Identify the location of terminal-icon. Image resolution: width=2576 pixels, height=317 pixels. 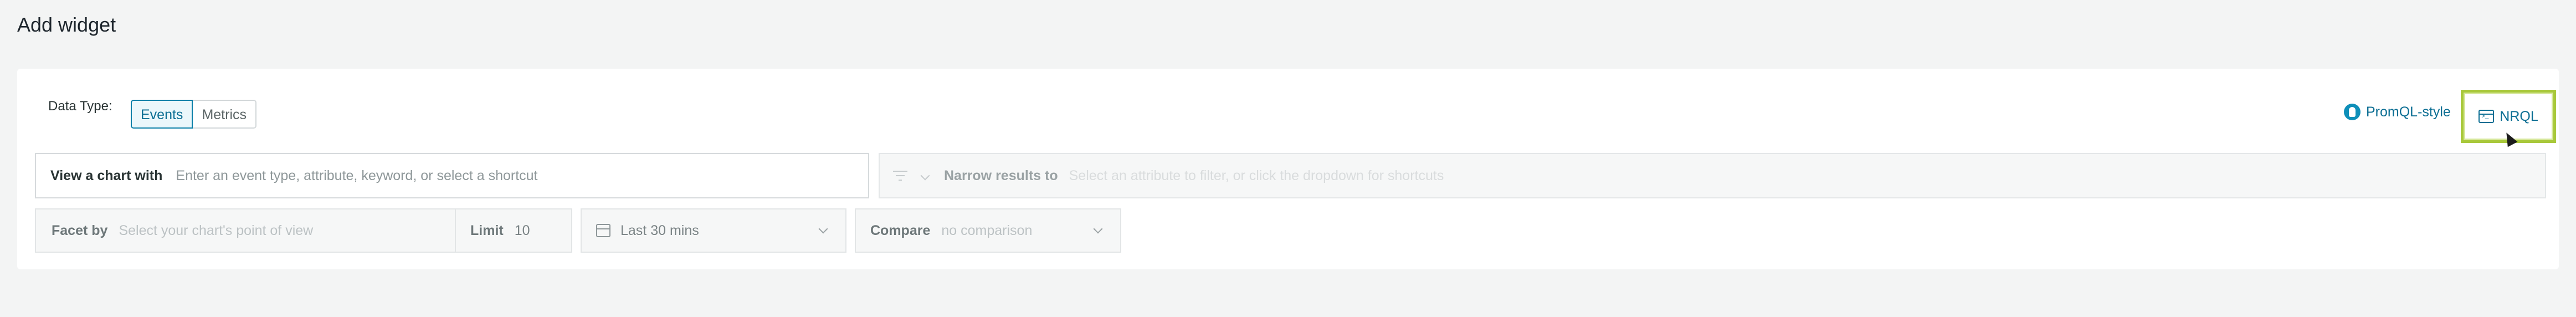
(2486, 116).